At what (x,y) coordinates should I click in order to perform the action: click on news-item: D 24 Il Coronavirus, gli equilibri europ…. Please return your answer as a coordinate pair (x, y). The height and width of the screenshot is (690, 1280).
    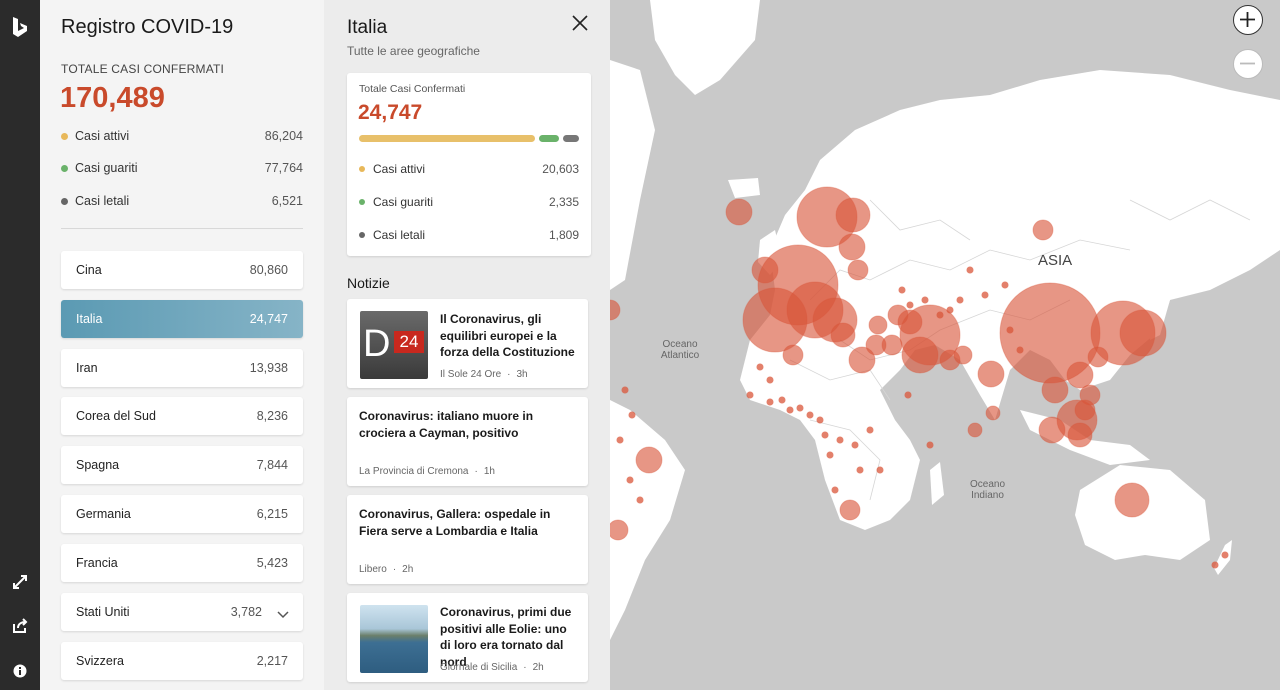
    Looking at the image, I should click on (467, 343).